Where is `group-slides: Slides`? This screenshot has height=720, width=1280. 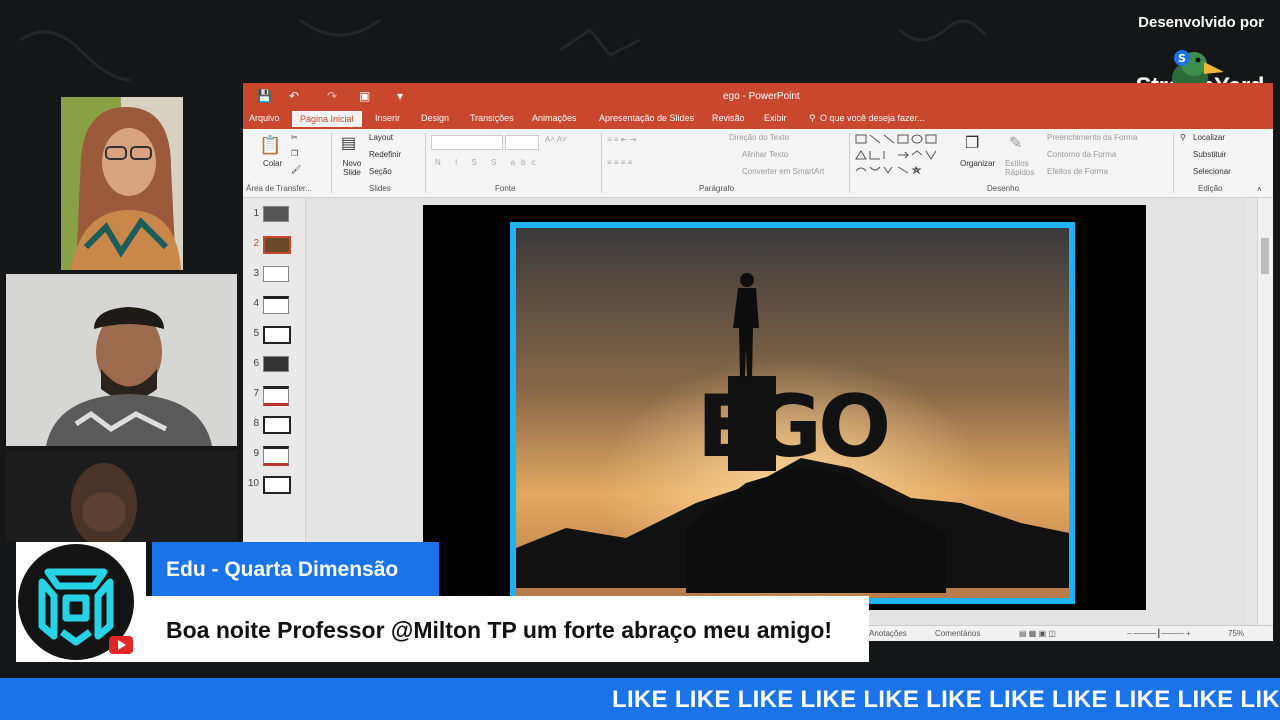 group-slides: Slides is located at coordinates (380, 188).